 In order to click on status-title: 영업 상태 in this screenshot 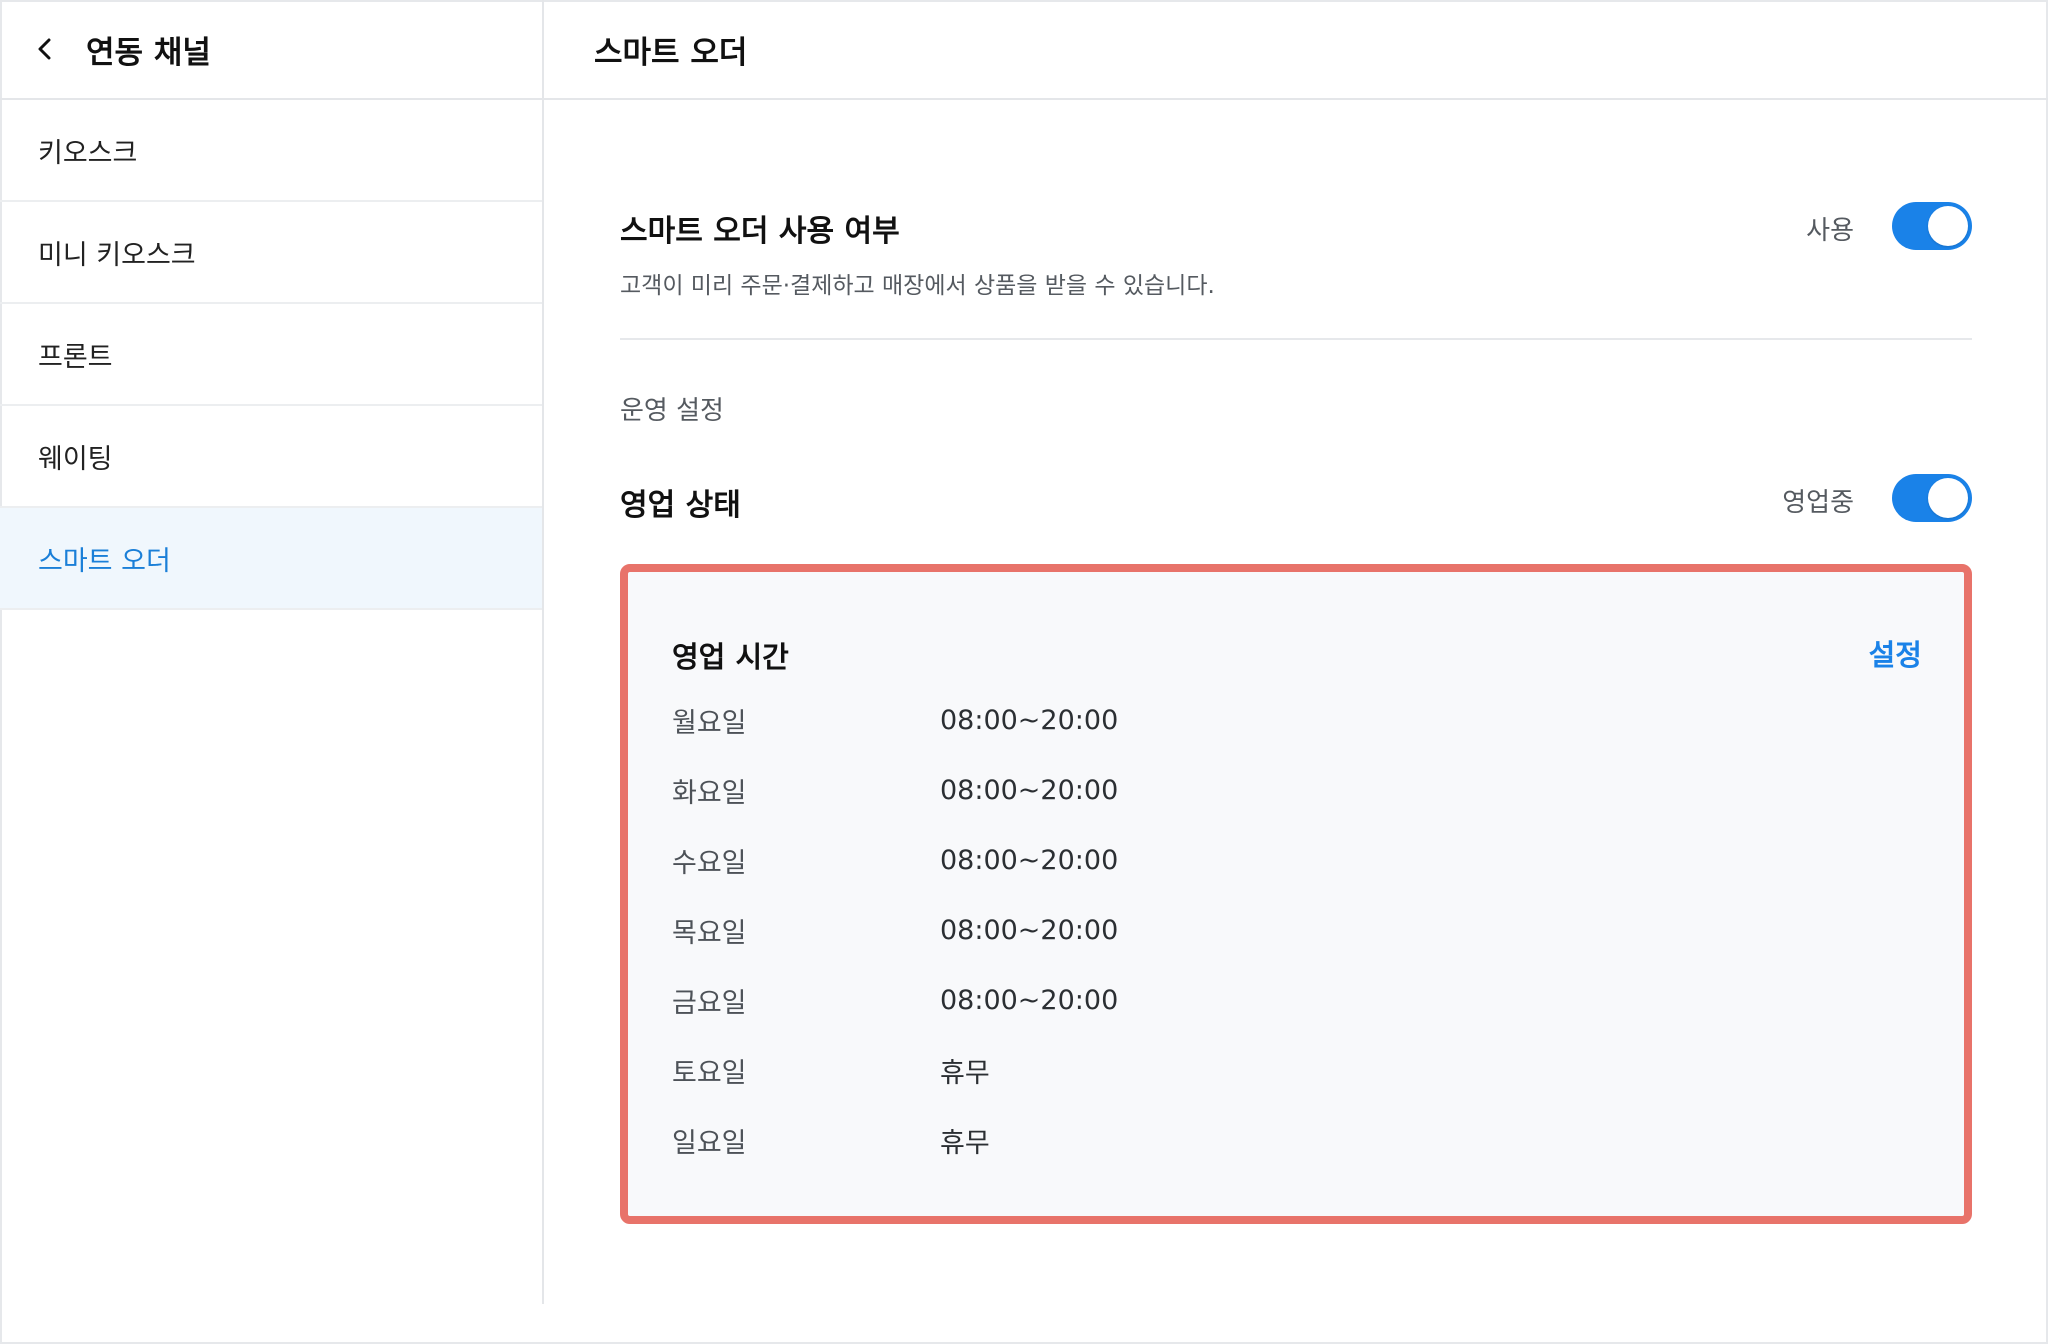, I will do `click(680, 505)`.